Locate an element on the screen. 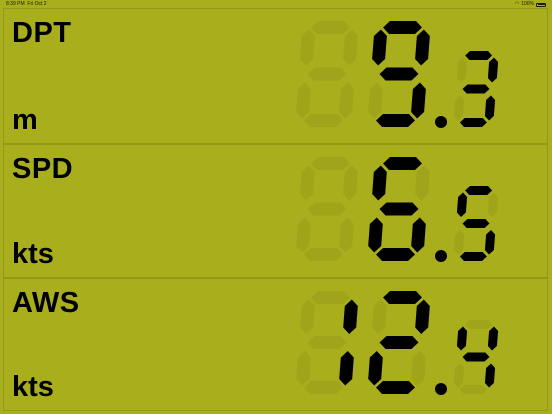 Image resolution: width=552 pixels, height=414 pixels. seven-segment-display is located at coordinates (417, 344).